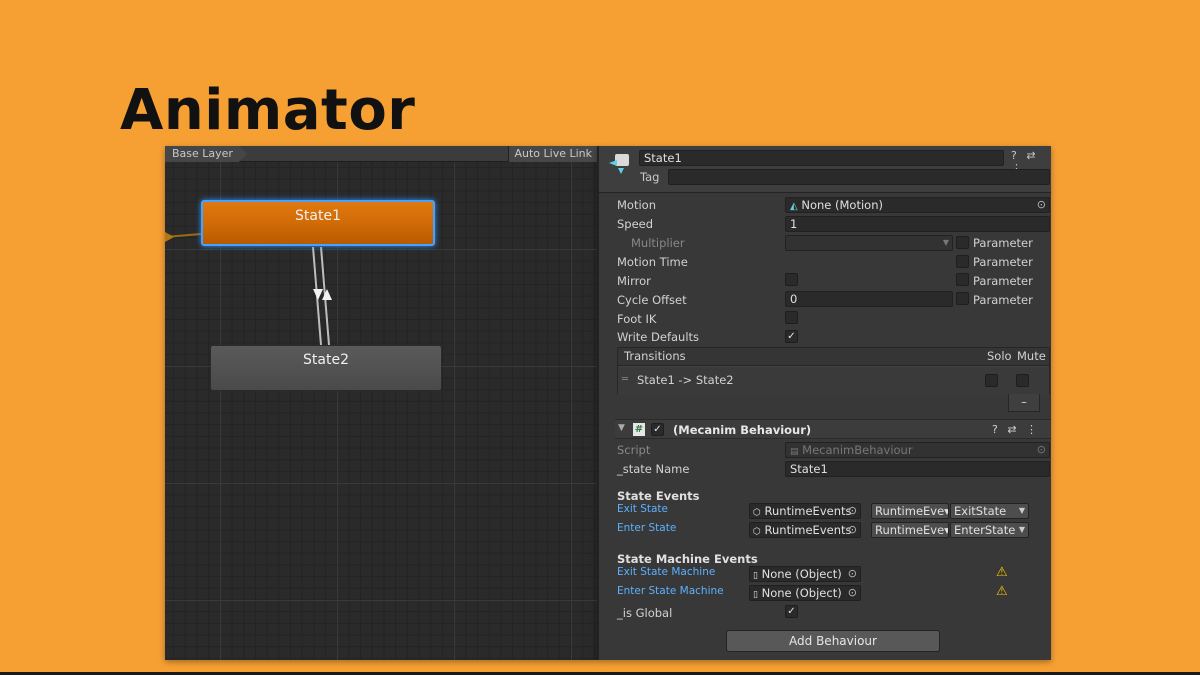 The width and height of the screenshot is (1200, 675). Describe the element at coordinates (666, 572) in the screenshot. I see `exit-state-machine-label: Exit State Machine` at that location.